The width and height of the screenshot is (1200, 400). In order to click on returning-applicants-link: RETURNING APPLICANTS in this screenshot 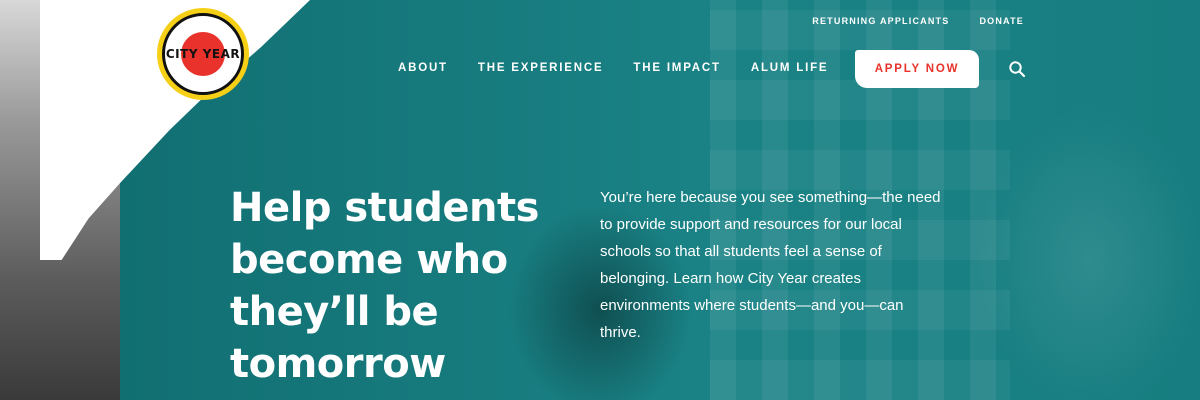, I will do `click(880, 21)`.